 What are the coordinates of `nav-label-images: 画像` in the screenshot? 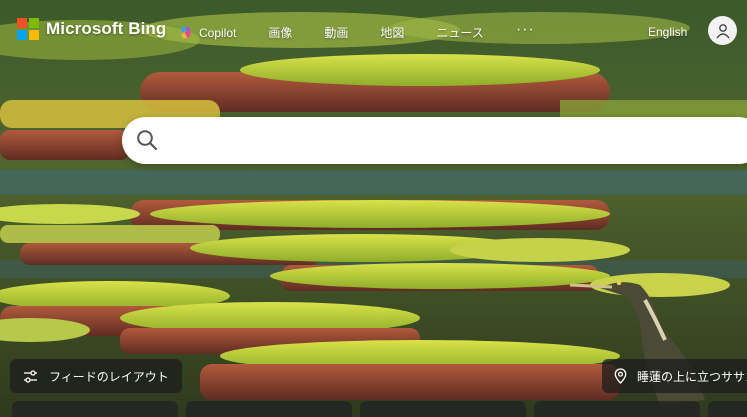 It's located at (280, 33).